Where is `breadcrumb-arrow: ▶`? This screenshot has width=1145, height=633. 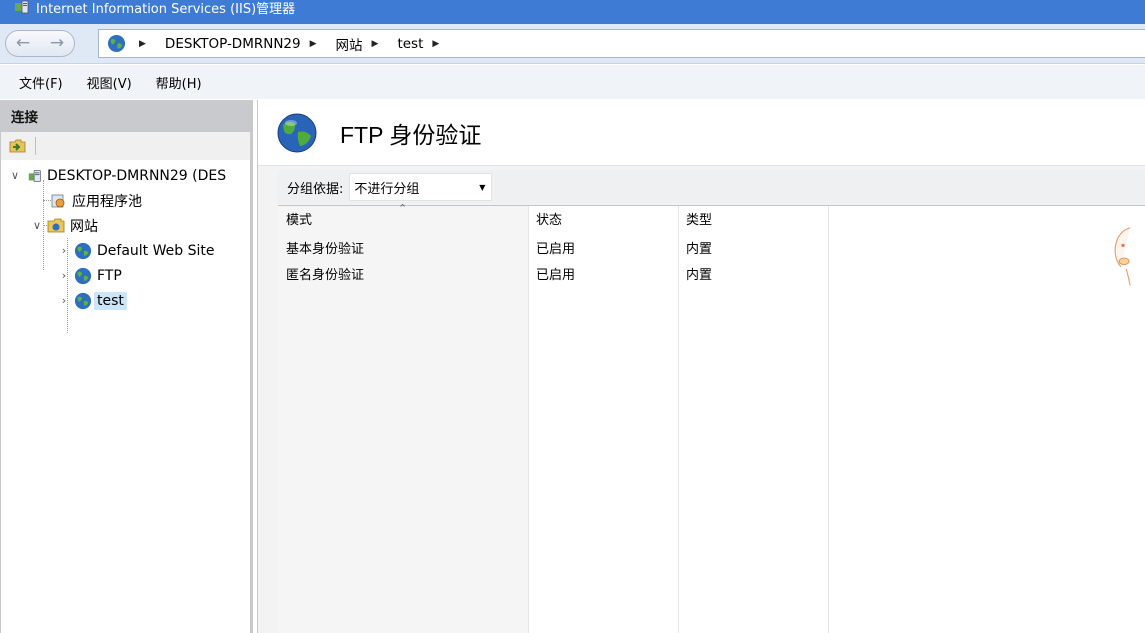
breadcrumb-arrow: ▶ is located at coordinates (142, 44).